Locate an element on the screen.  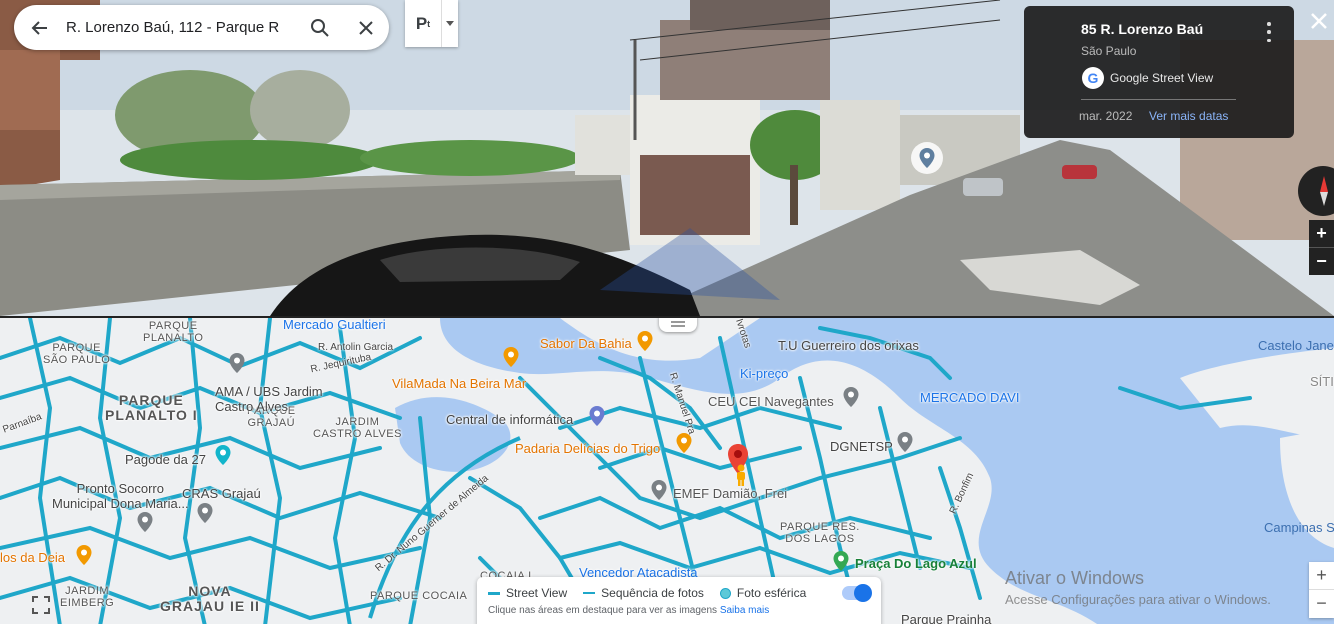
watermark-title: Ativar o Windows is located at coordinates (1075, 578).